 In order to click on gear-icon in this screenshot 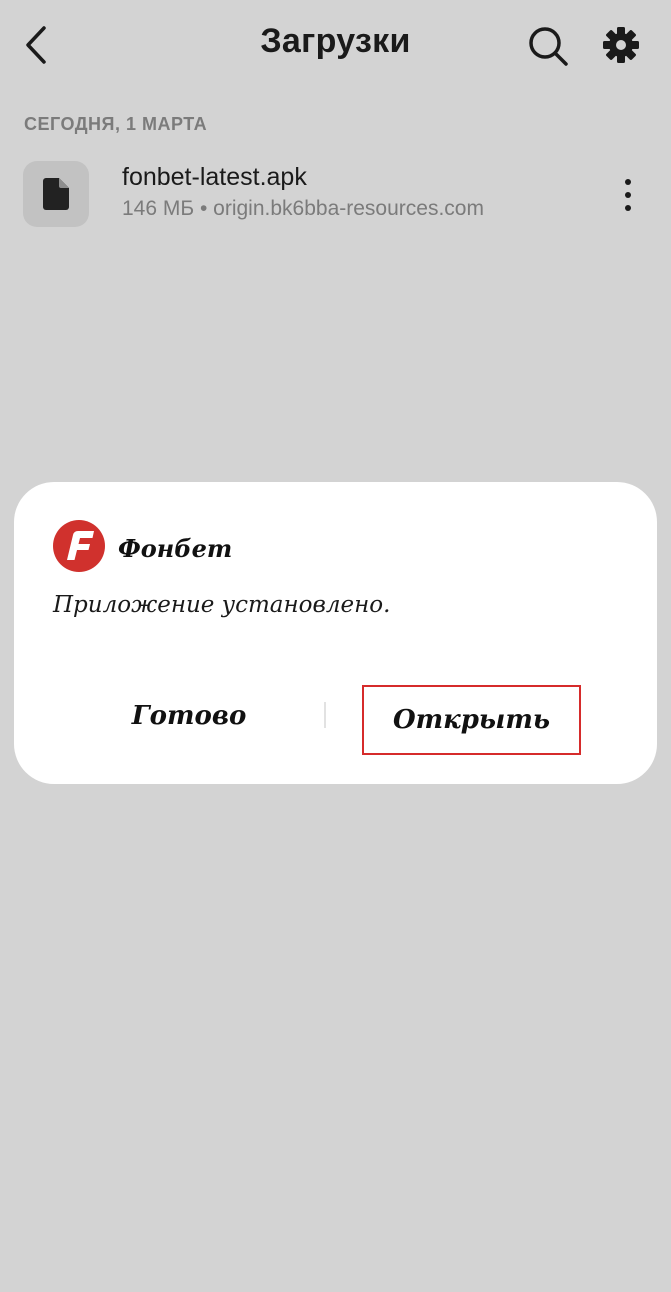, I will do `click(621, 45)`.